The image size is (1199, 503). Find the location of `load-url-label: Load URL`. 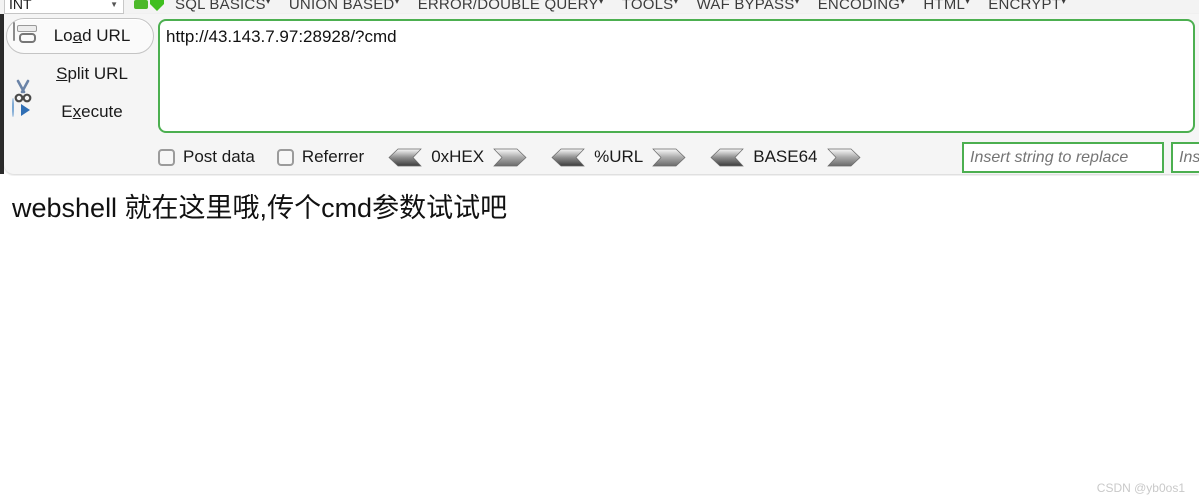

load-url-label: Load URL is located at coordinates (92, 35).